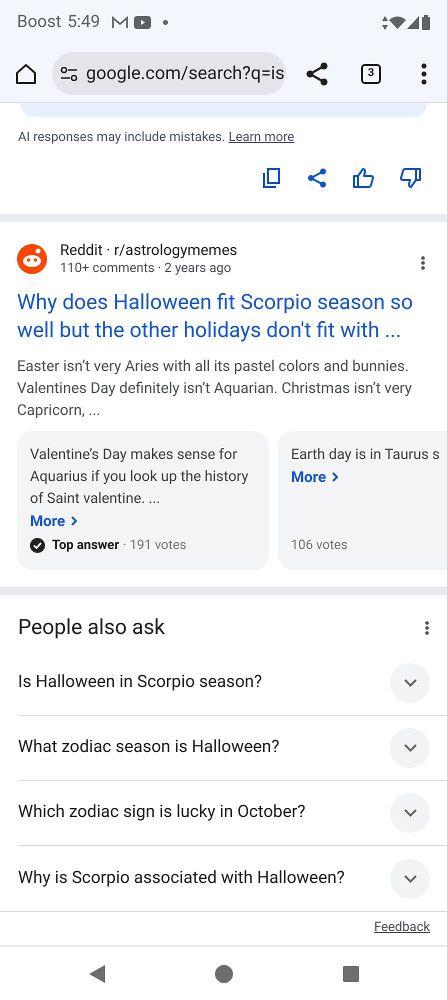  I want to click on carrier: Boost, so click(39, 22).